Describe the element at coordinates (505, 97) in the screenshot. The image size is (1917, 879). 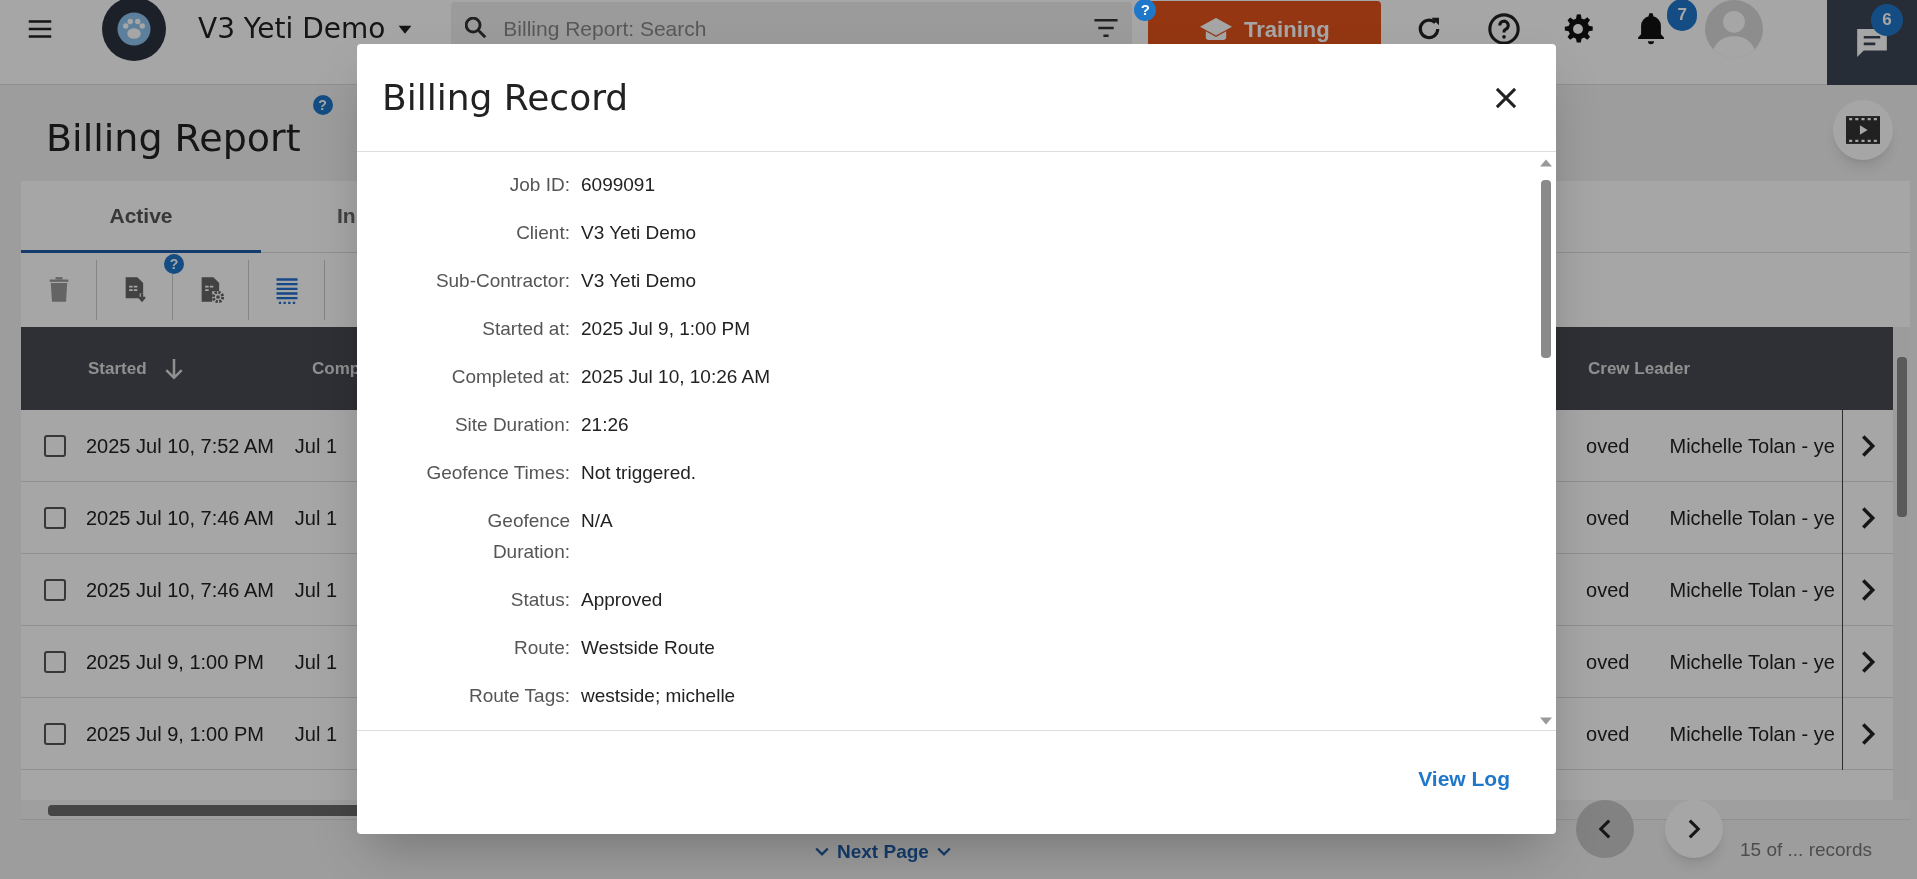
I see `dialog-title: Billing Record` at that location.